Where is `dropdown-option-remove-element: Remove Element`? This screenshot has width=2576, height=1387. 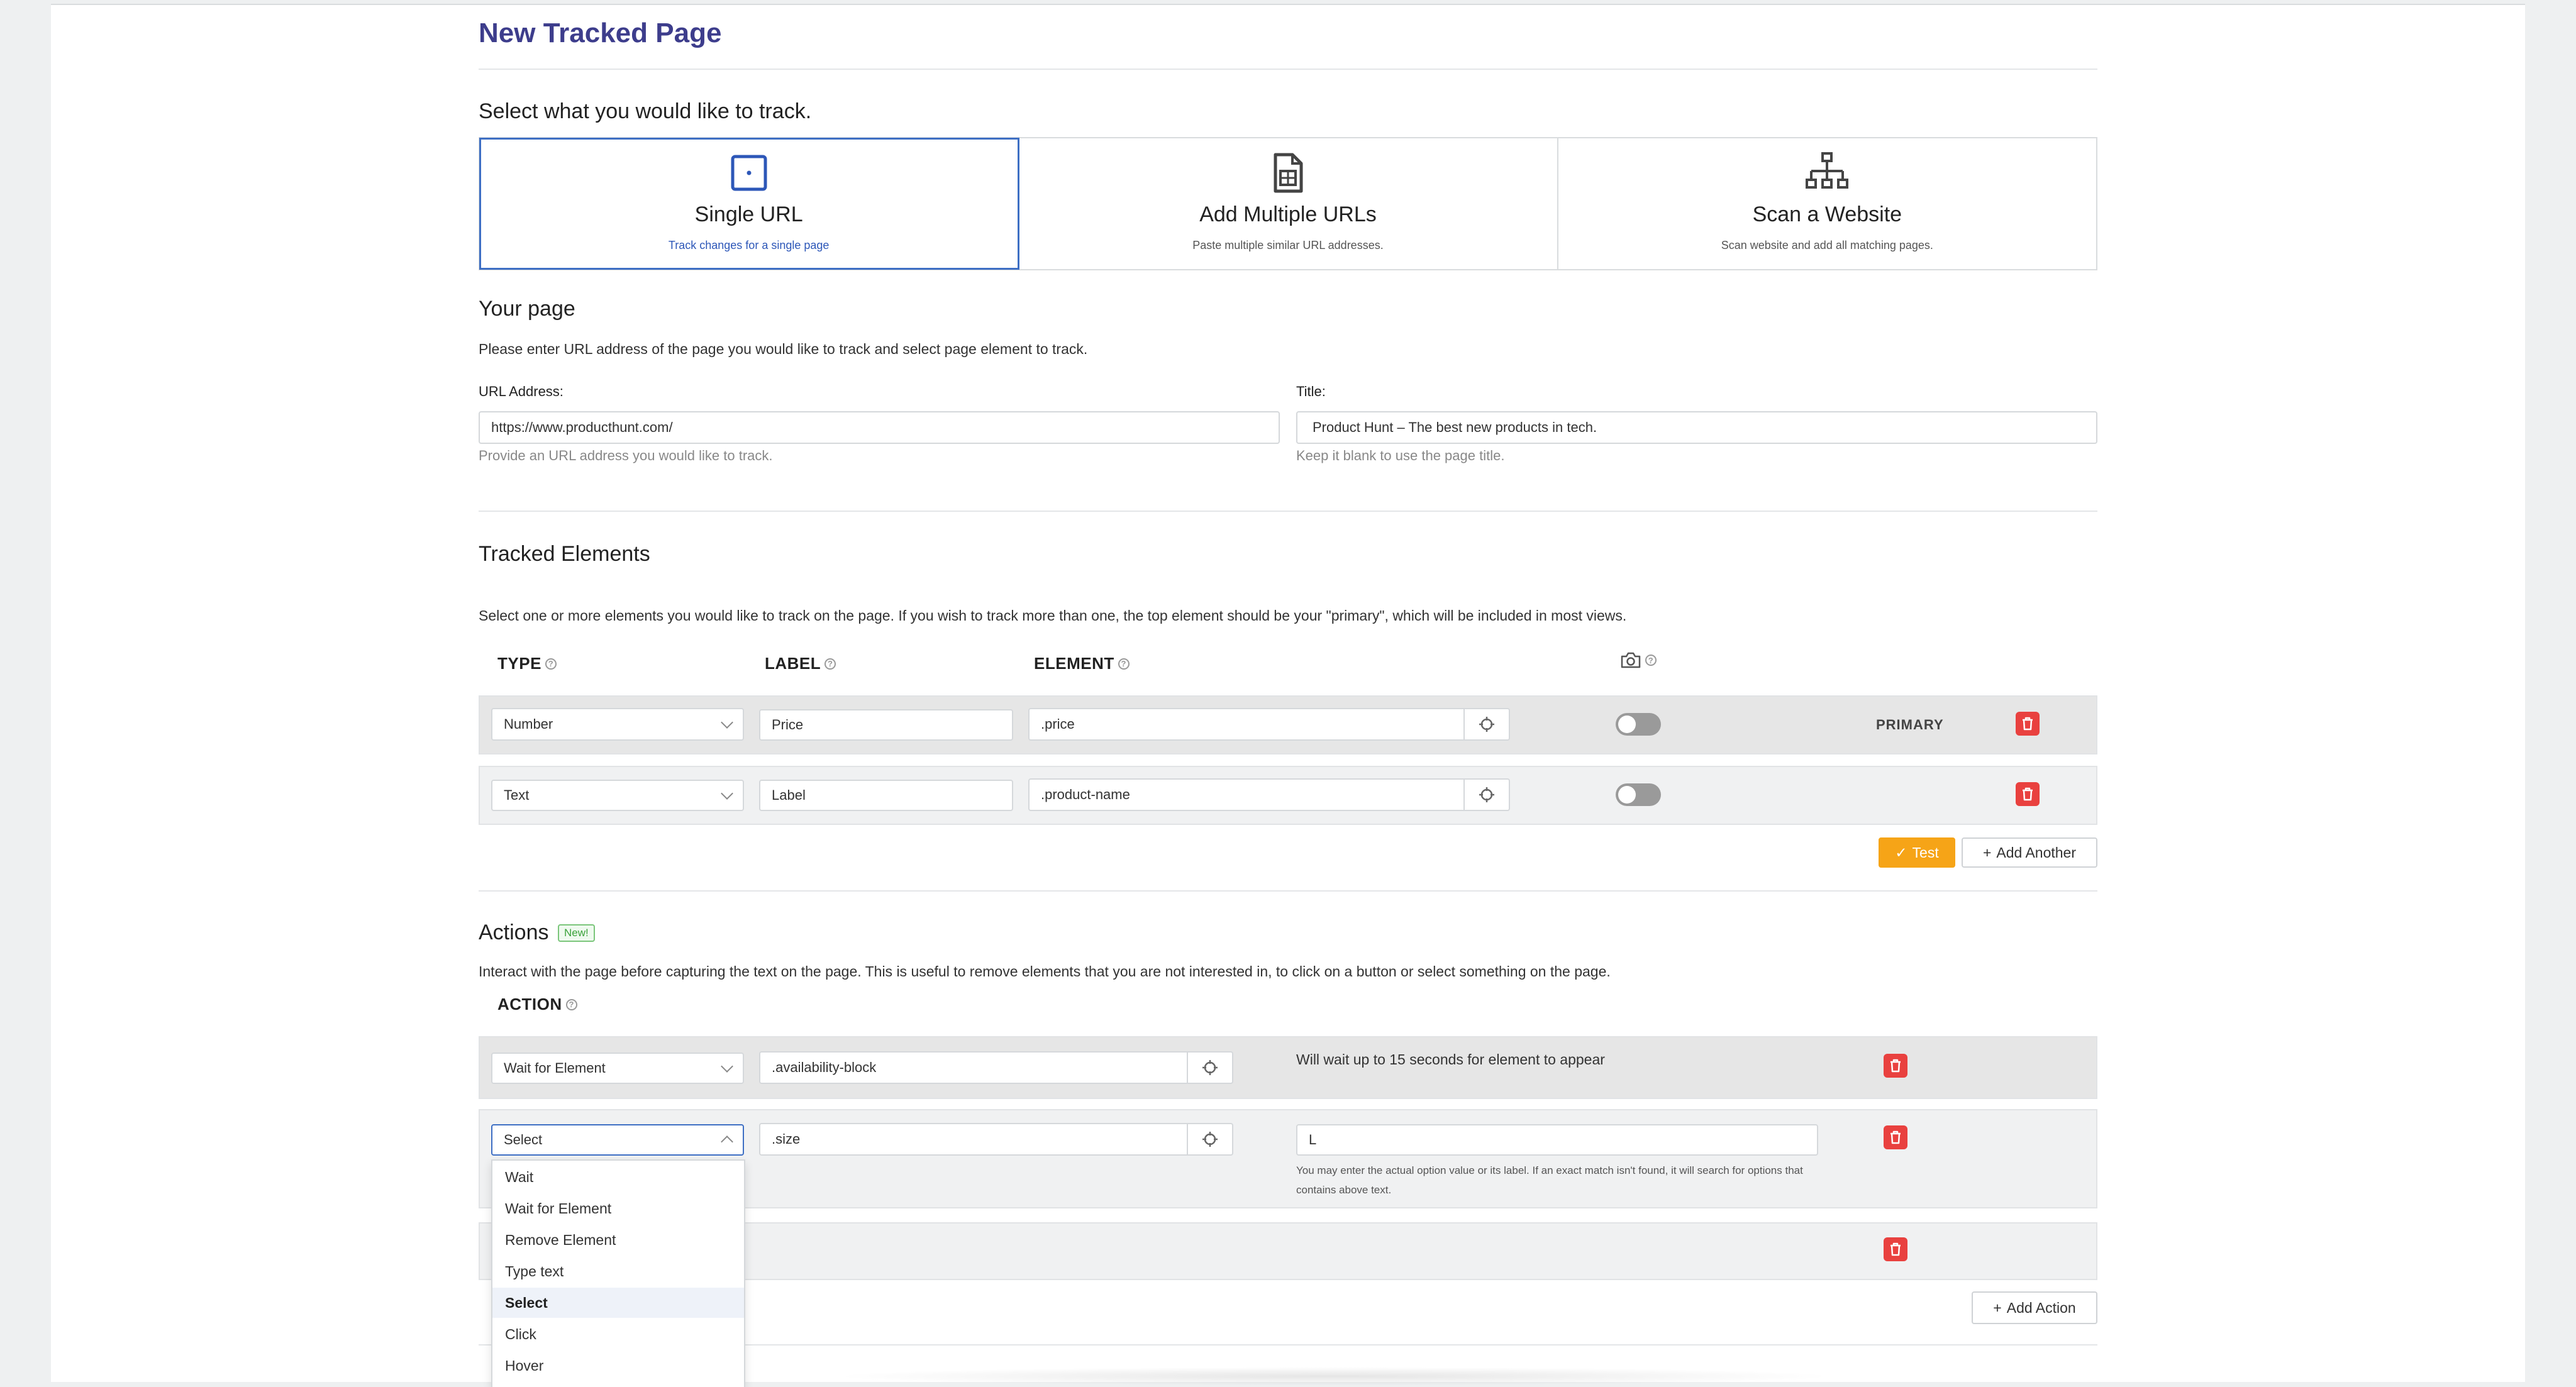 dropdown-option-remove-element: Remove Element is located at coordinates (618, 1240).